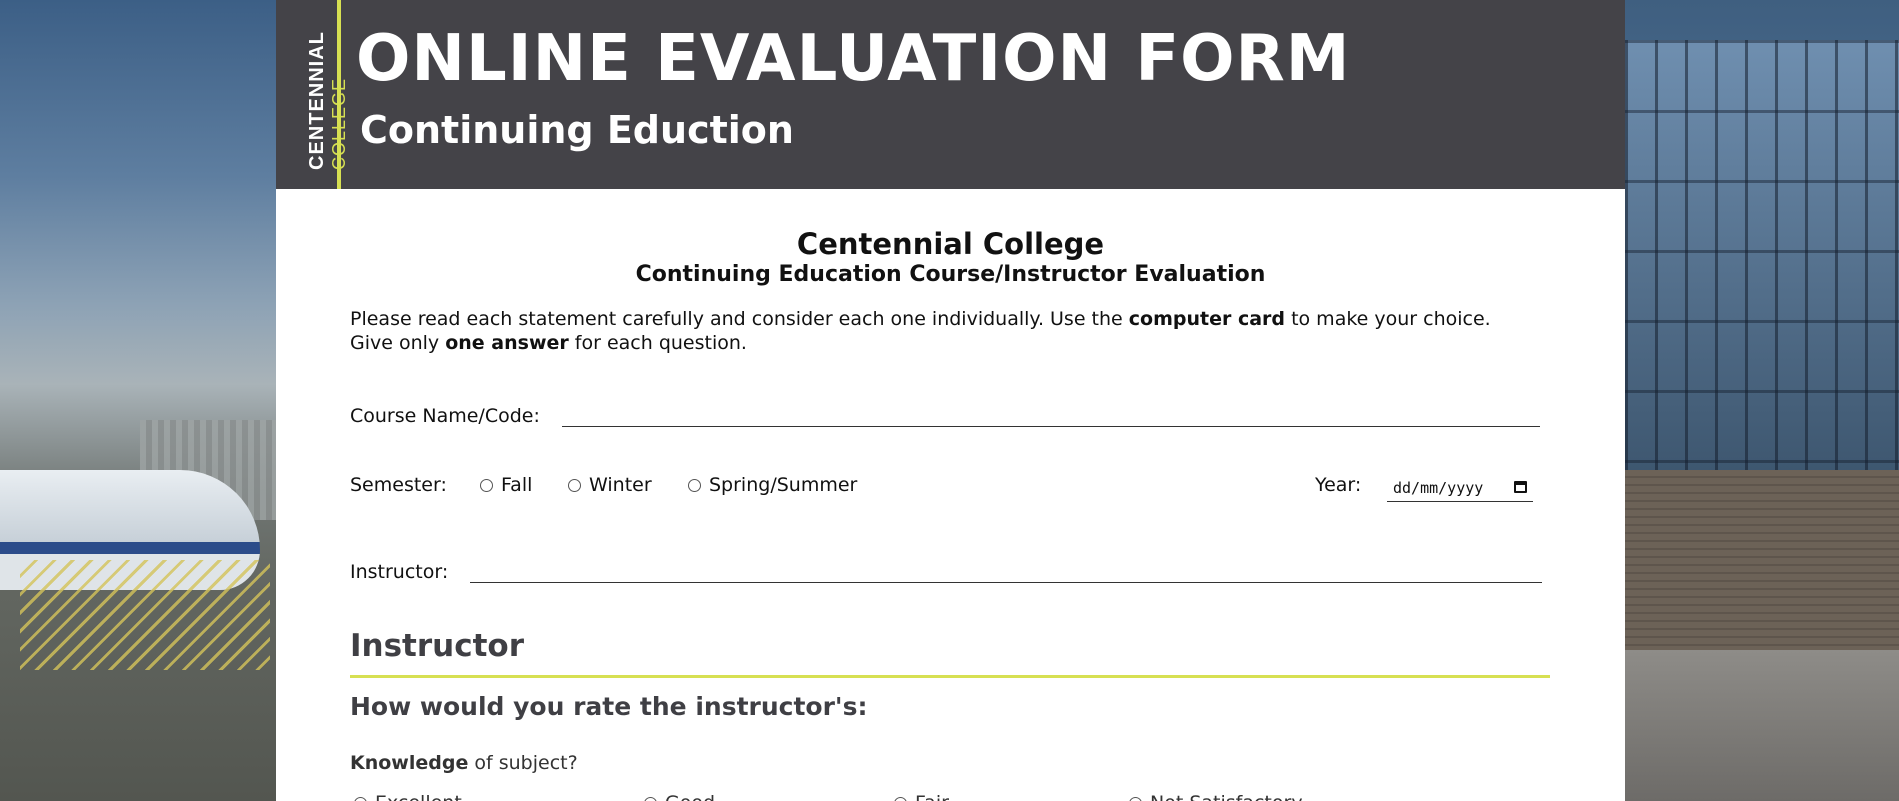 The width and height of the screenshot is (1899, 801). Describe the element at coordinates (954, 795) in the screenshot. I see `knowledge-answers: Excellent Good Fair Not Satisfactory` at that location.